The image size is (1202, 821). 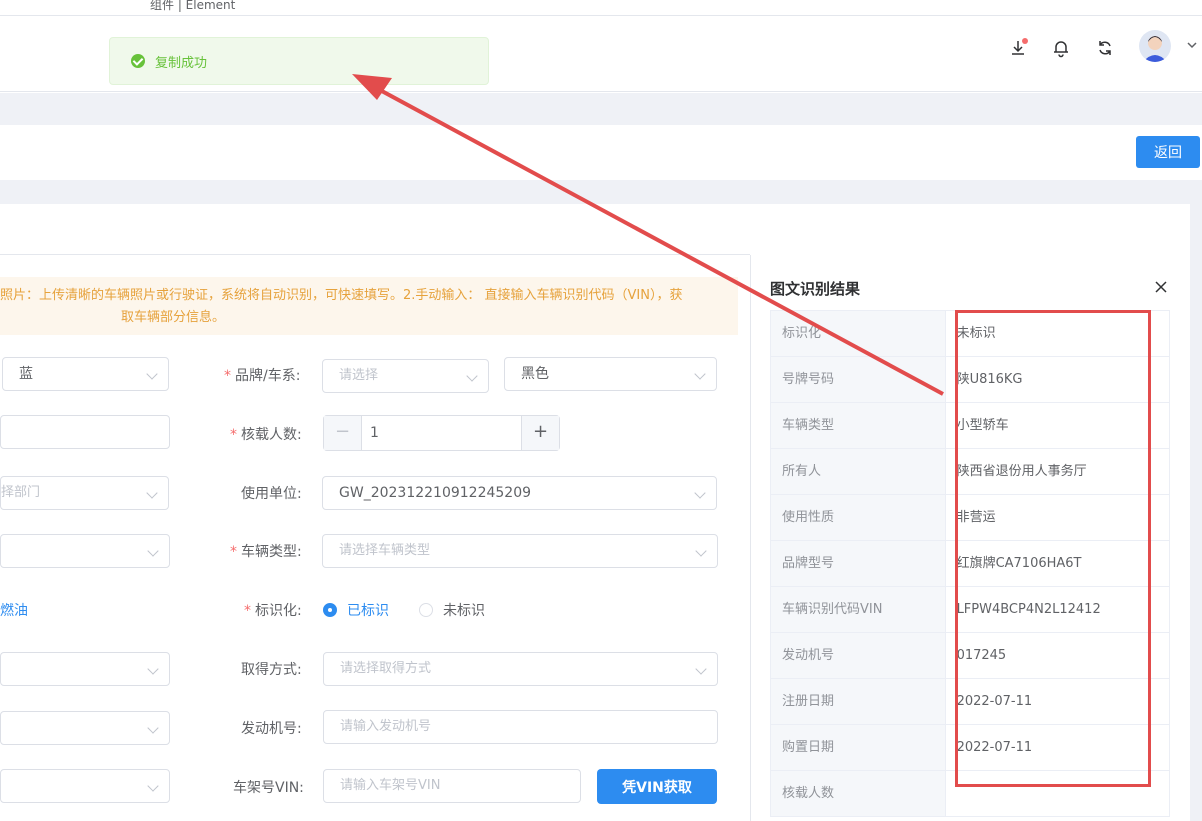 What do you see at coordinates (657, 786) in the screenshot?
I see `vin-fetch-button: 凭VIN获取` at bounding box center [657, 786].